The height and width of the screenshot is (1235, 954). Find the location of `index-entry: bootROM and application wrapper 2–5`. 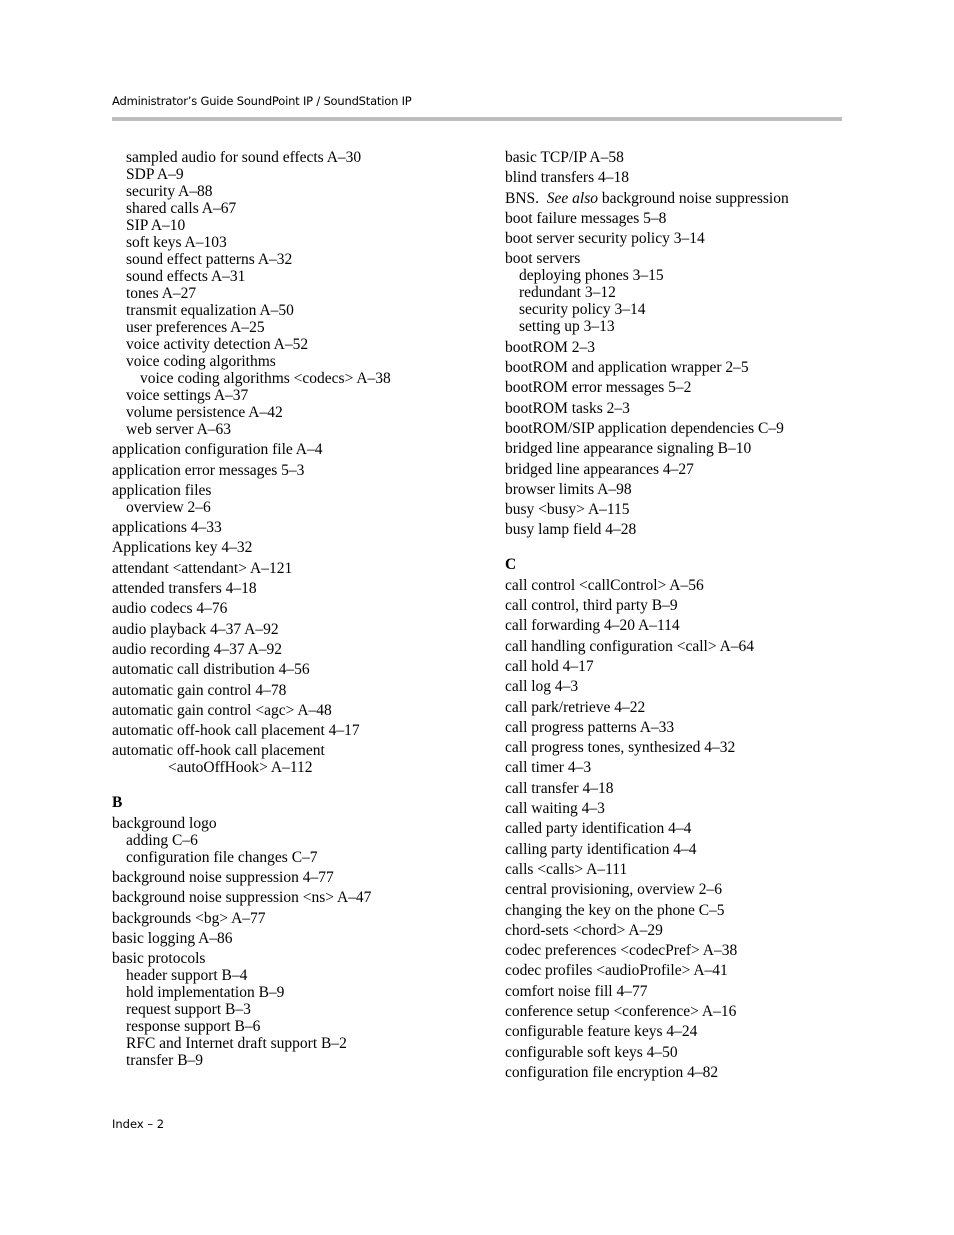

index-entry: bootROM and application wrapper 2–5 is located at coordinates (627, 368).